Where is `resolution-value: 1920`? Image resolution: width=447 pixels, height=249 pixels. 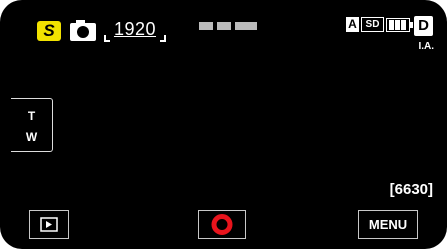
resolution-value: 1920 is located at coordinates (135, 29).